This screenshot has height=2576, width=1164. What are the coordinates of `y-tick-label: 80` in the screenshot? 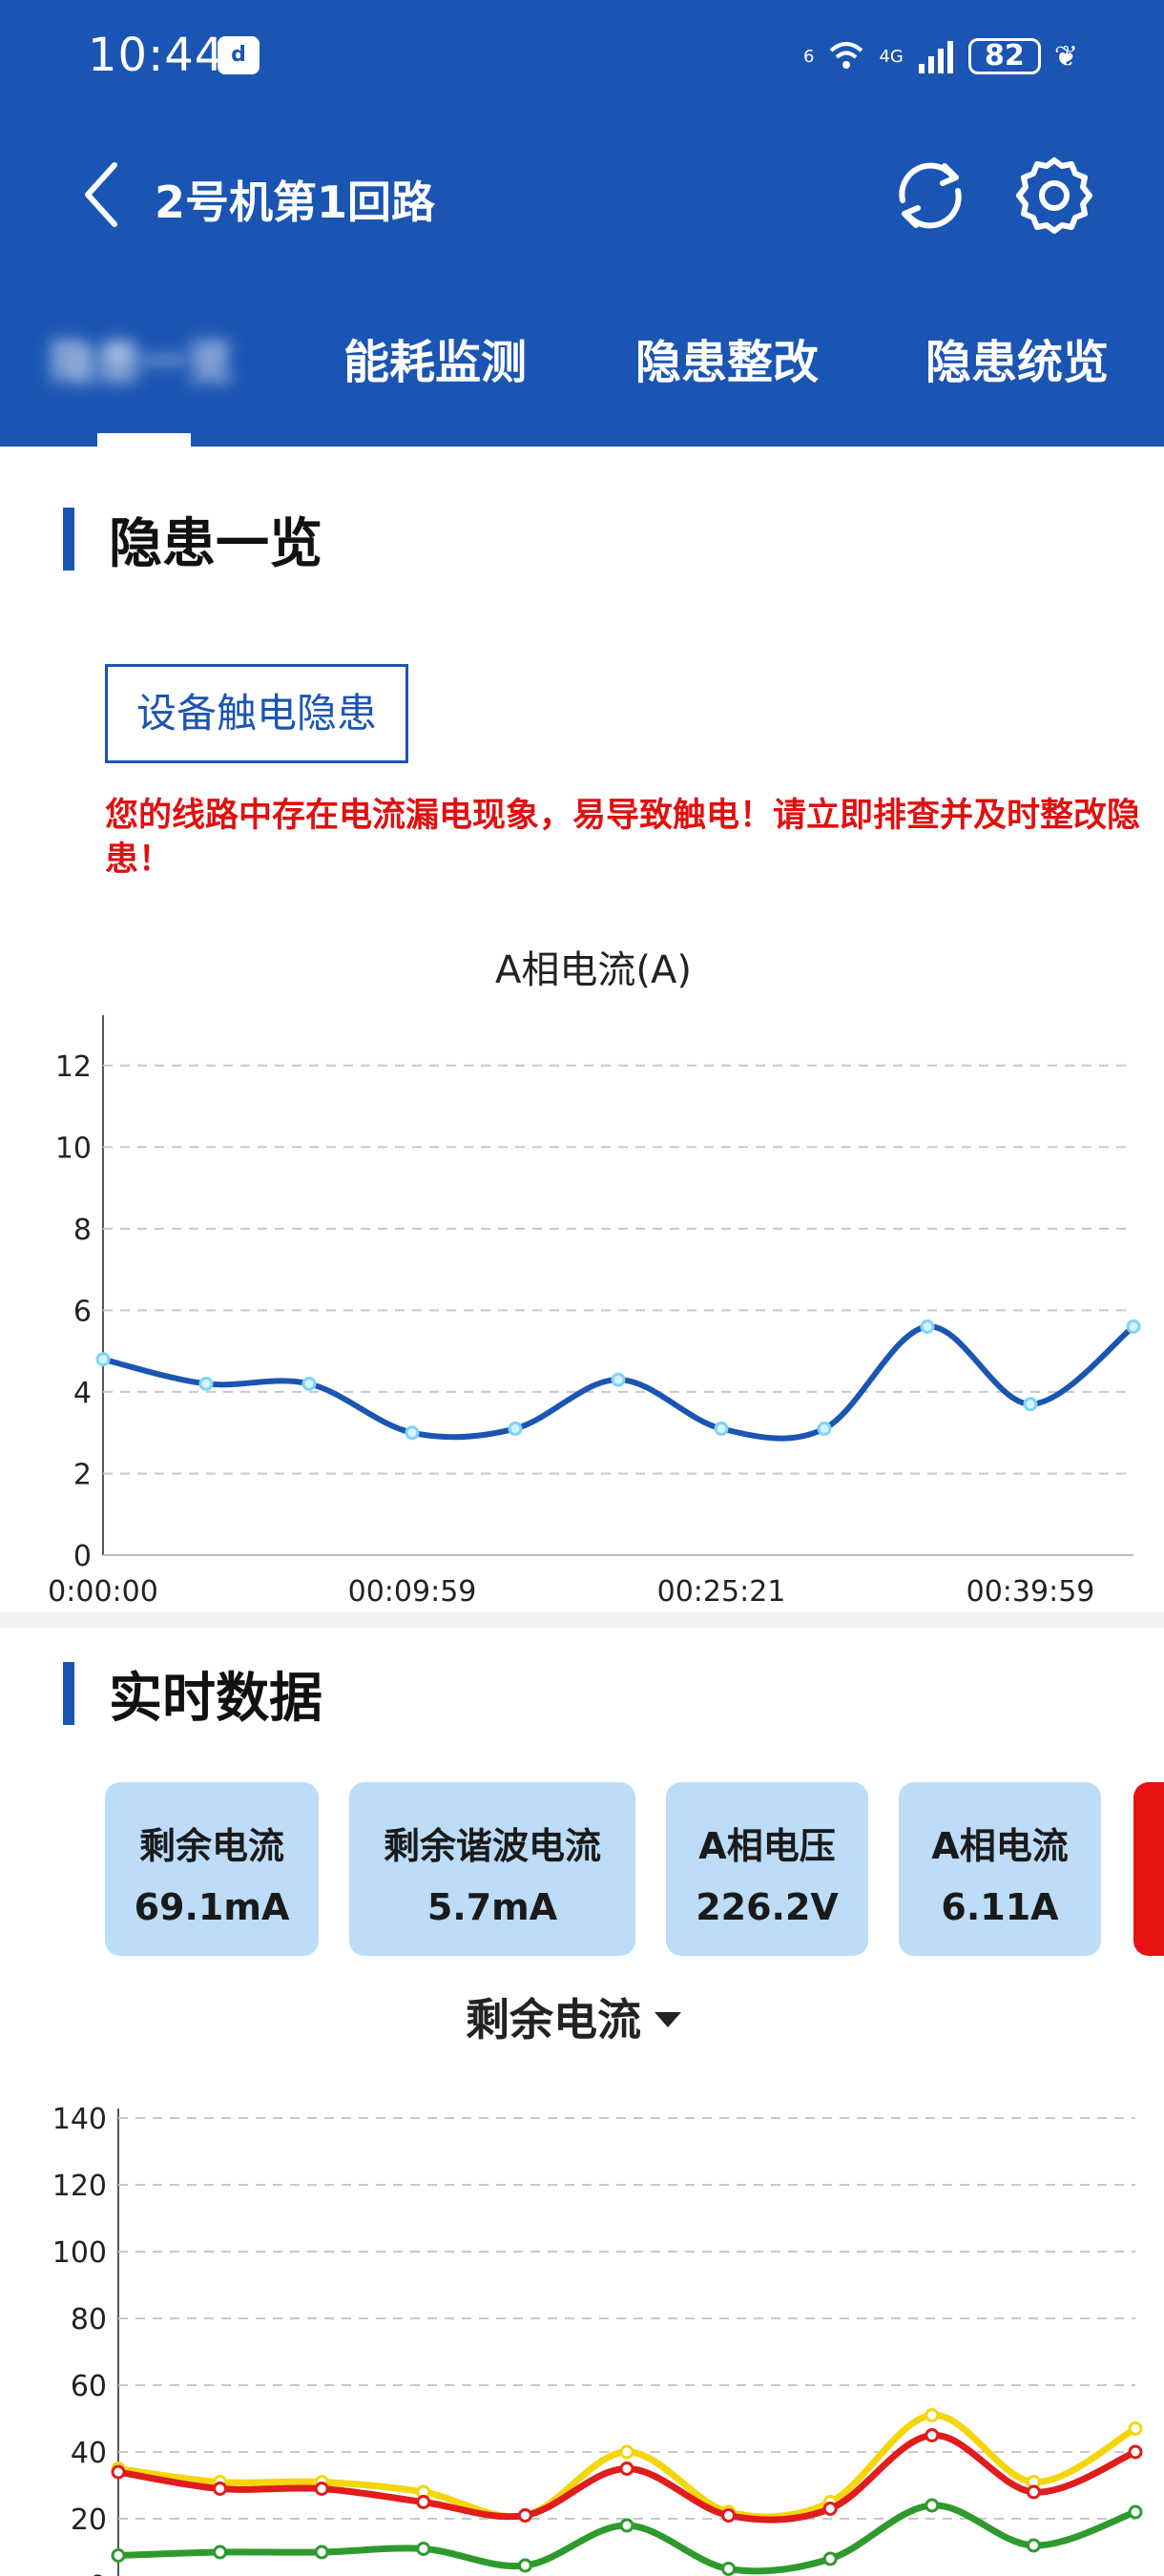 It's located at (89, 2320).